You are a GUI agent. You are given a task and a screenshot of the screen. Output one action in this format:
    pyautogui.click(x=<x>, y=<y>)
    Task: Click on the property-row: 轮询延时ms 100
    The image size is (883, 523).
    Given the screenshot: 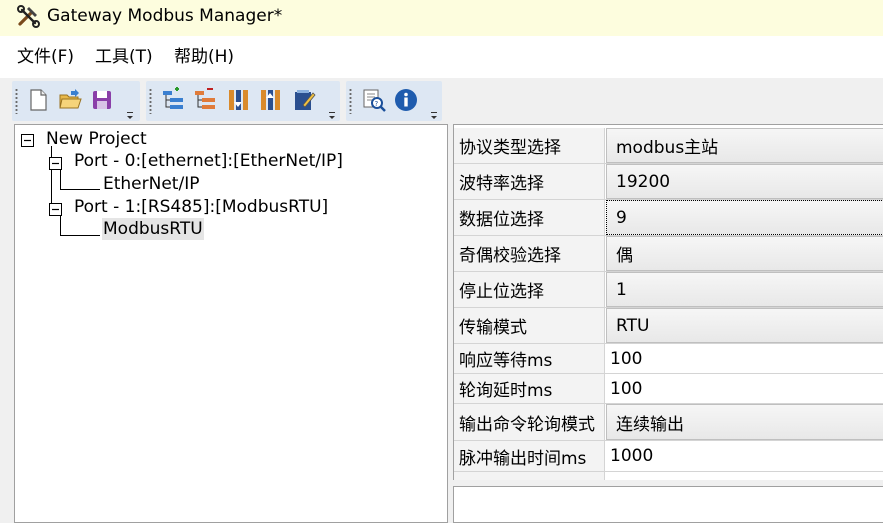 What is the action you would take?
    pyautogui.click(x=668, y=389)
    